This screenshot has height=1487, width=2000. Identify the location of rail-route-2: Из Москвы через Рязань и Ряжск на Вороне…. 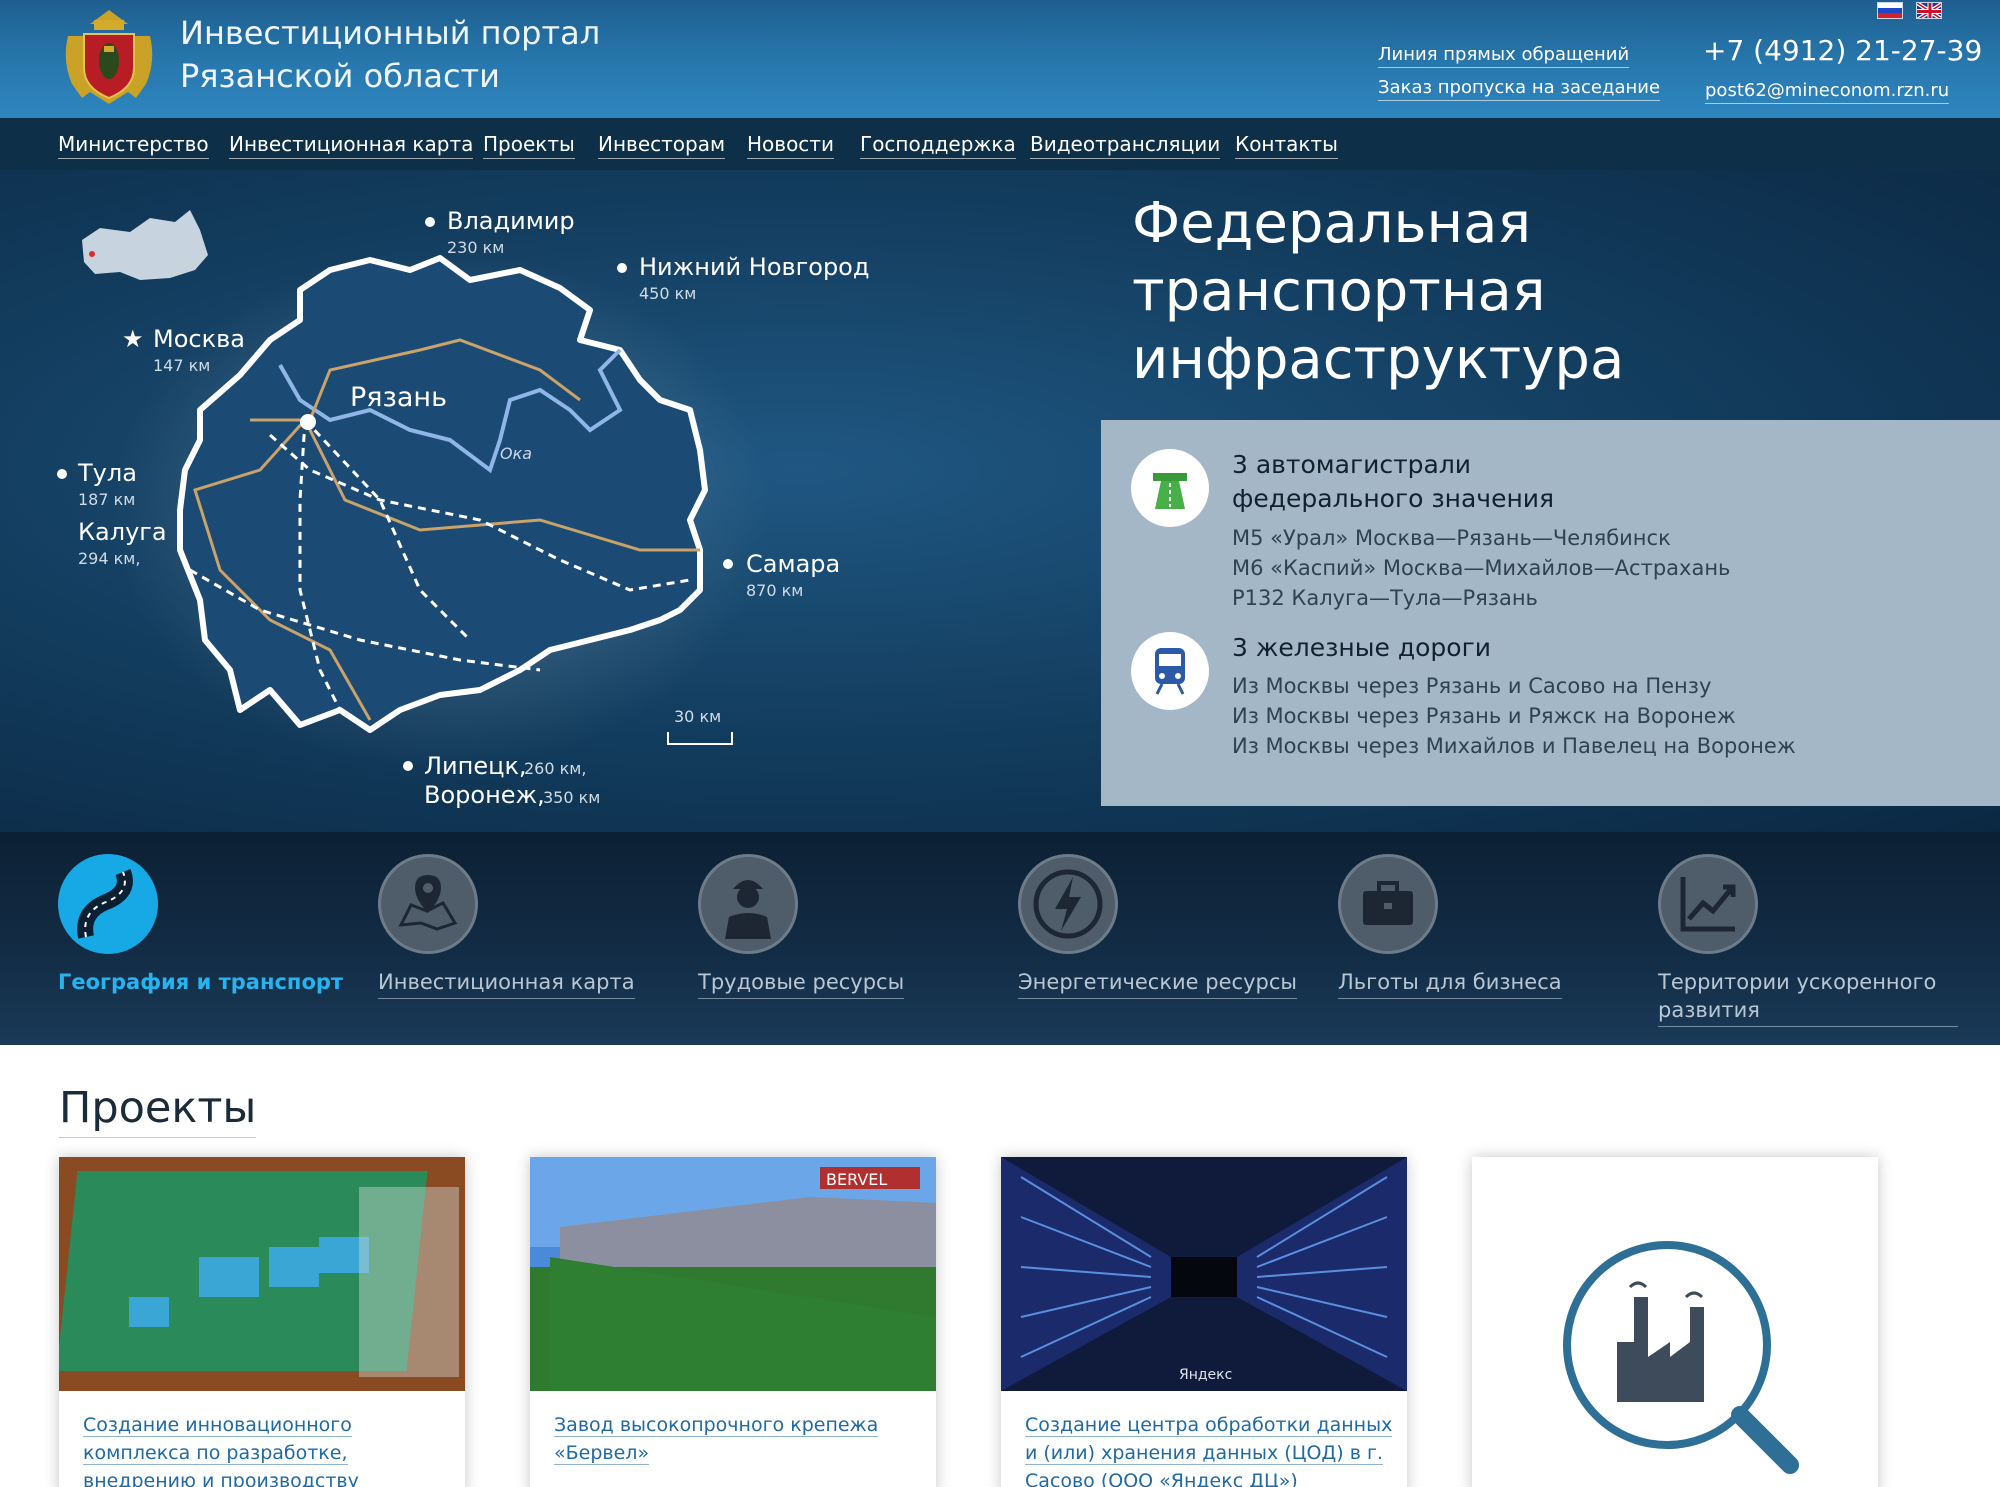
(1484, 716).